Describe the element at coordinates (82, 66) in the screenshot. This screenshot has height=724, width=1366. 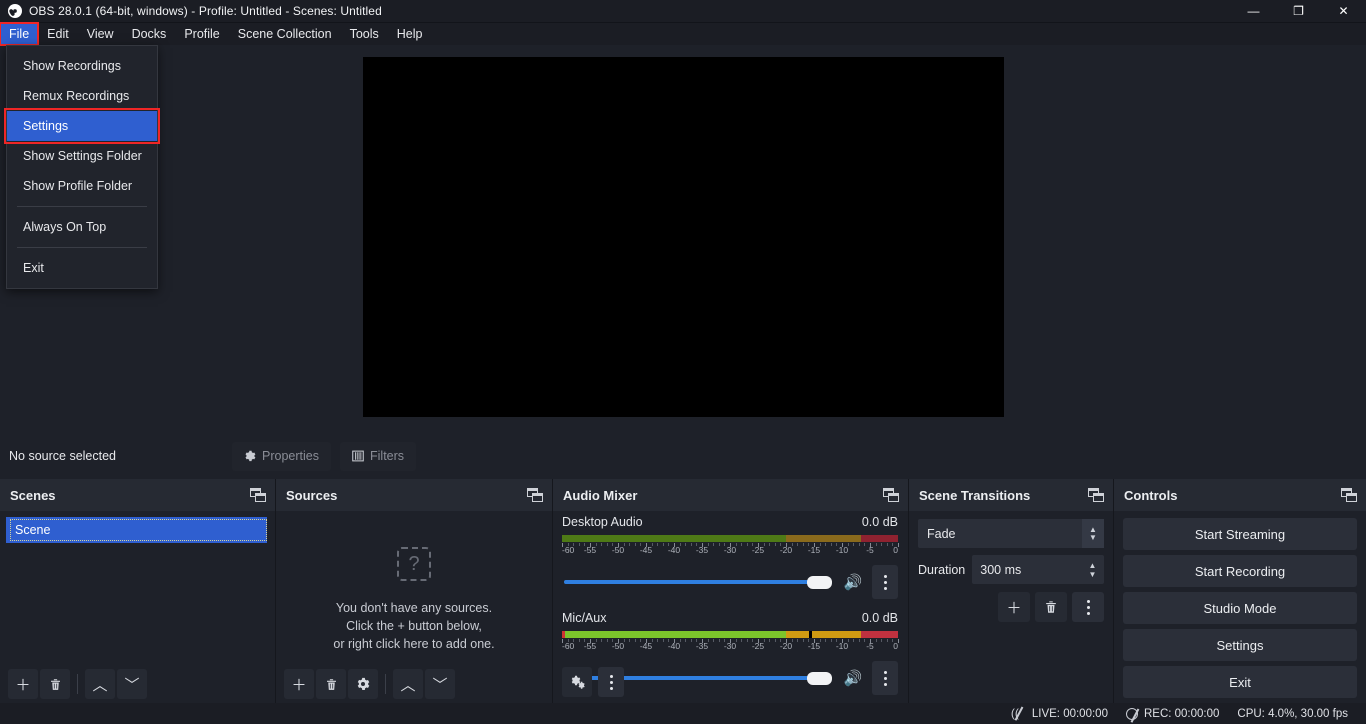
I see `file-menu-item-show-recordings: Show Recordings` at that location.